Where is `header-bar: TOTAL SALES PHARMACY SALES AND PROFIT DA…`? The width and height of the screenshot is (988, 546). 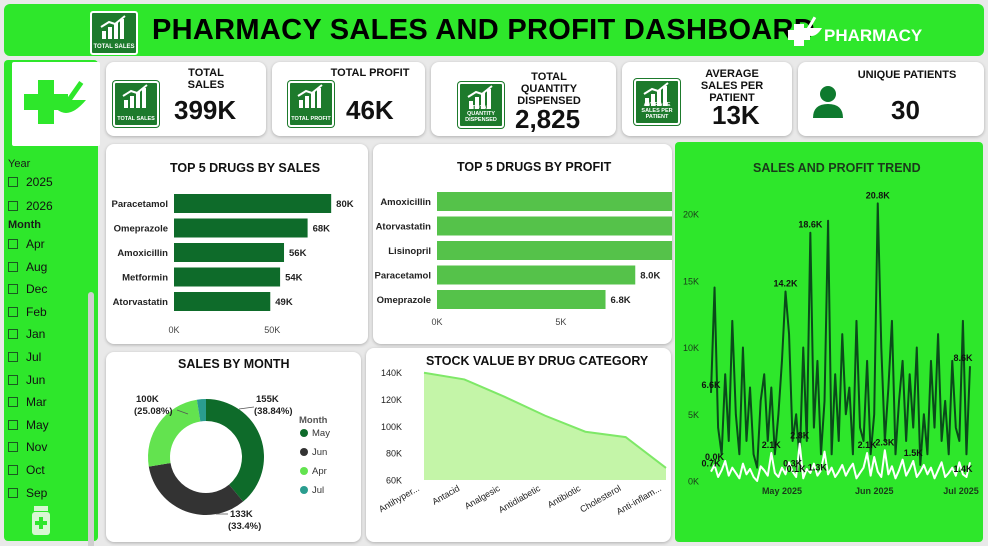
header-bar: TOTAL SALES PHARMACY SALES AND PROFIT DA… is located at coordinates (494, 30).